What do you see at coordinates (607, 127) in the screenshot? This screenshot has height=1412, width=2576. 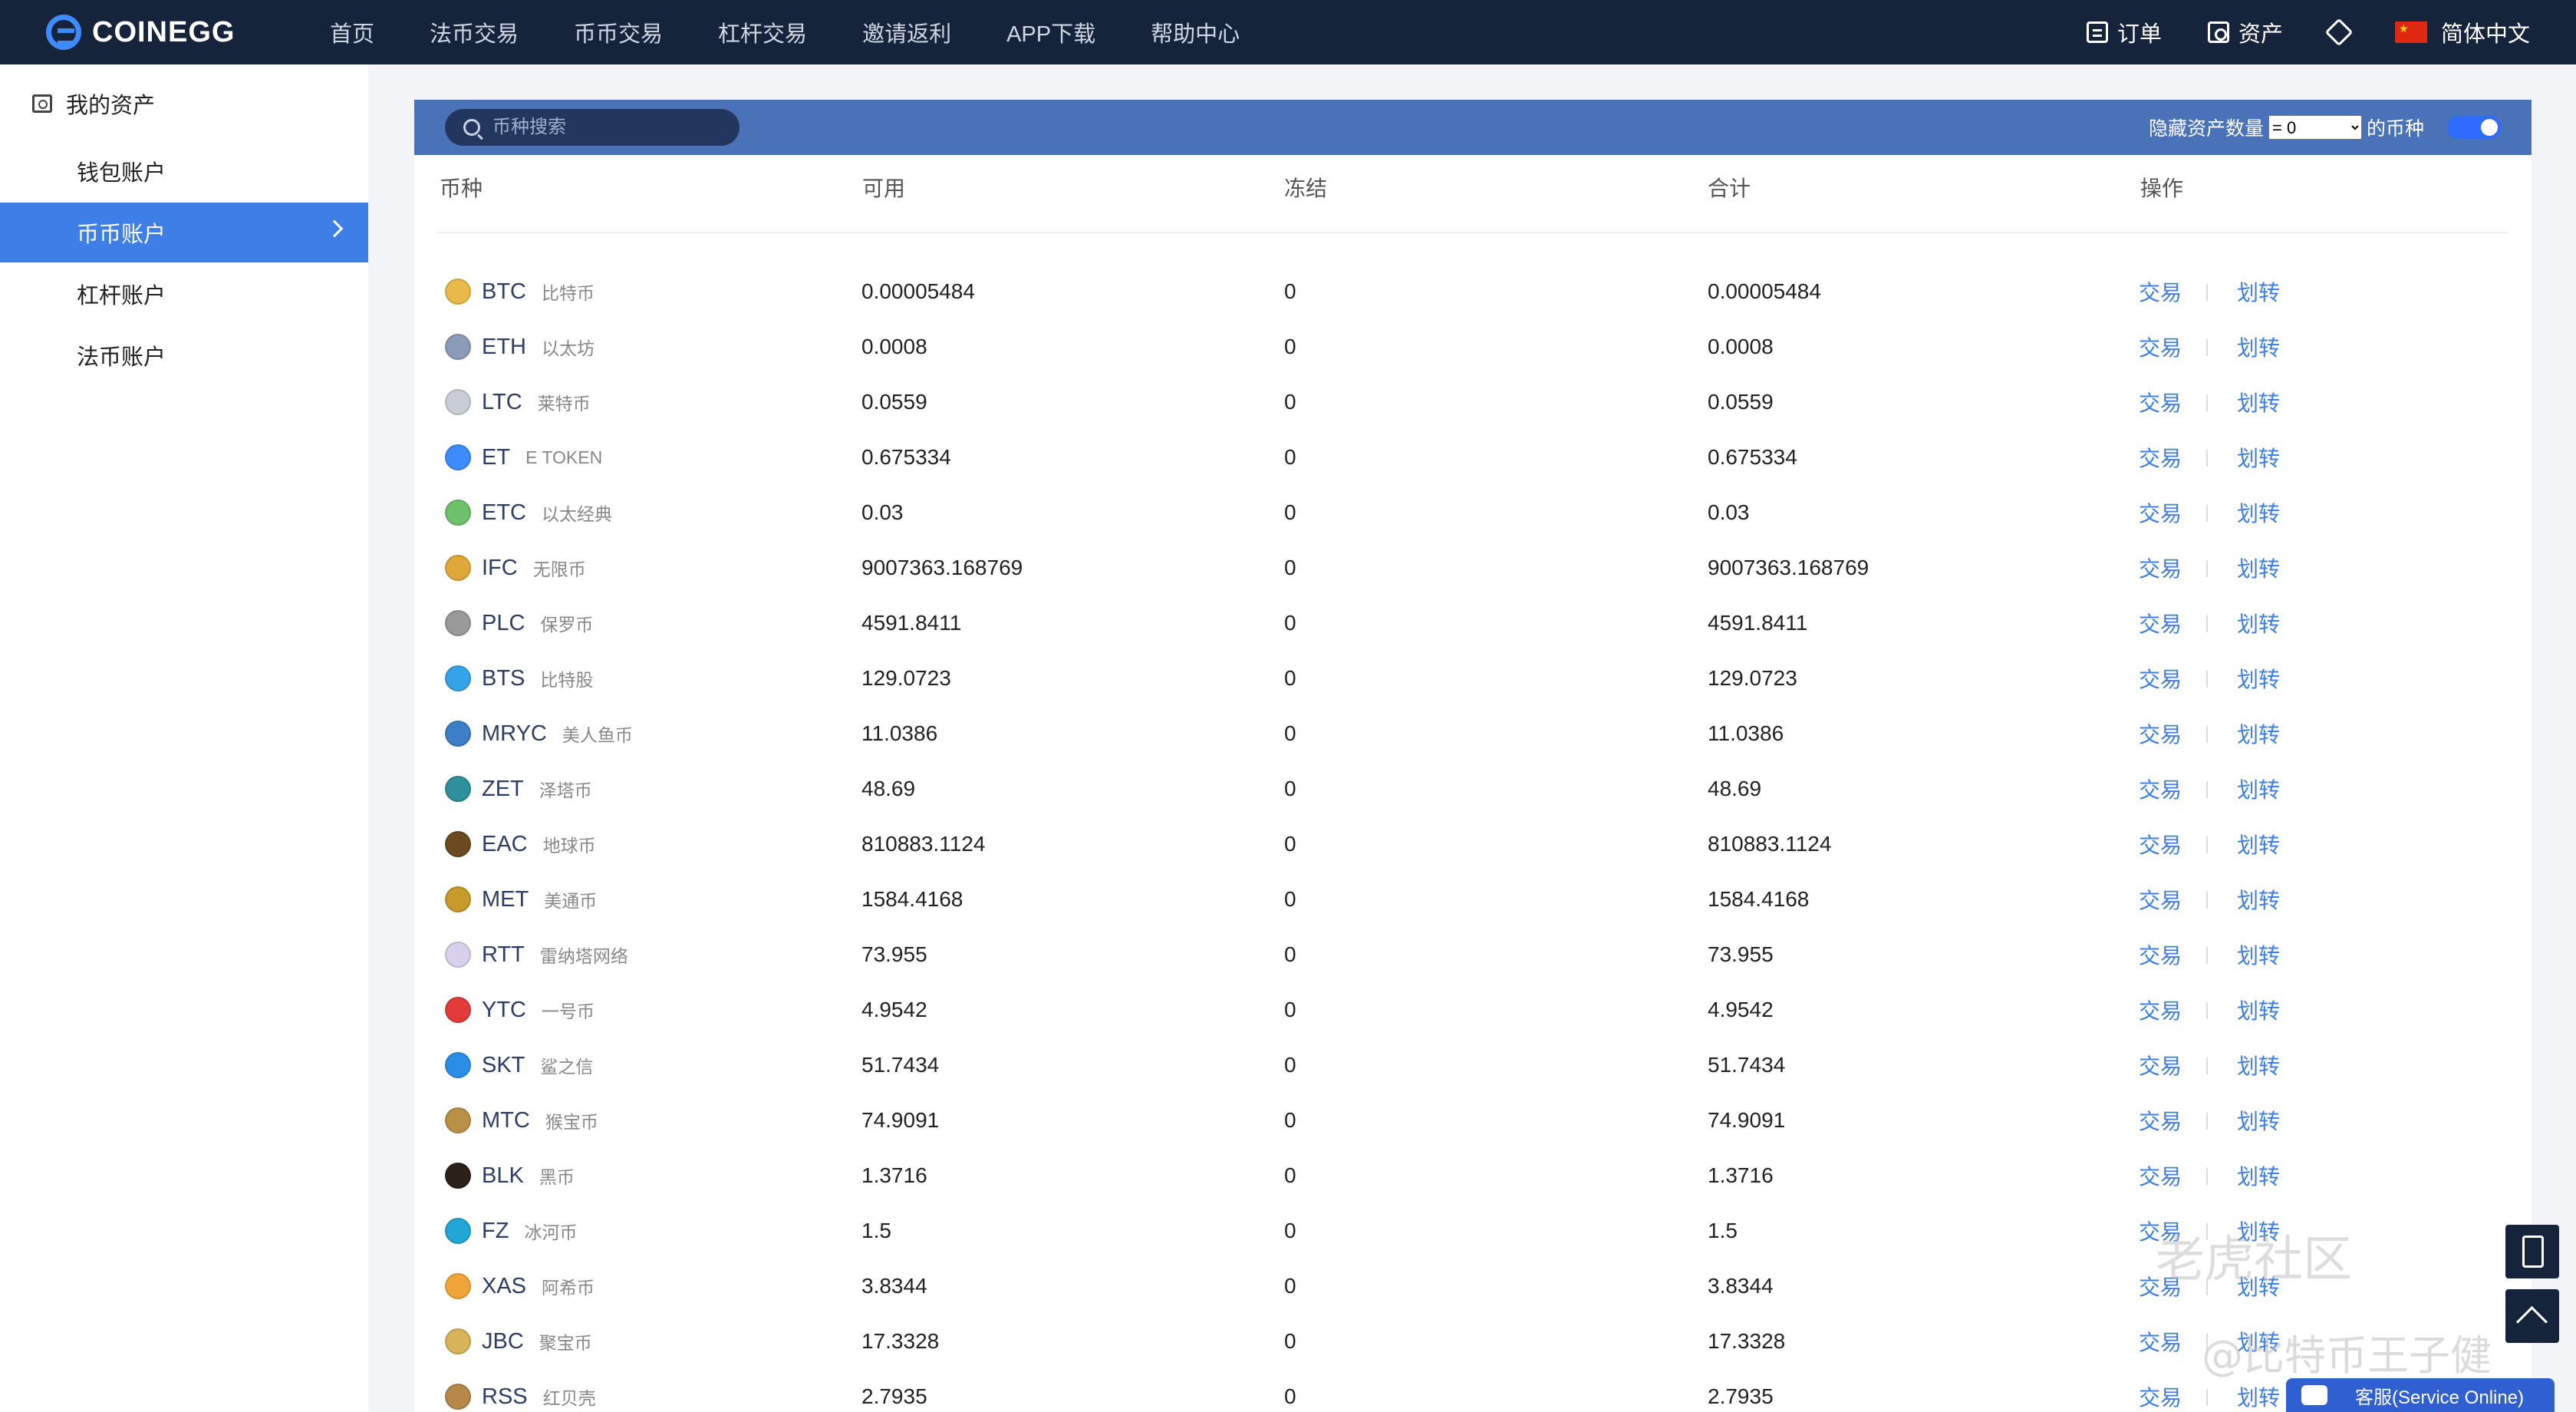 I see `search-input` at bounding box center [607, 127].